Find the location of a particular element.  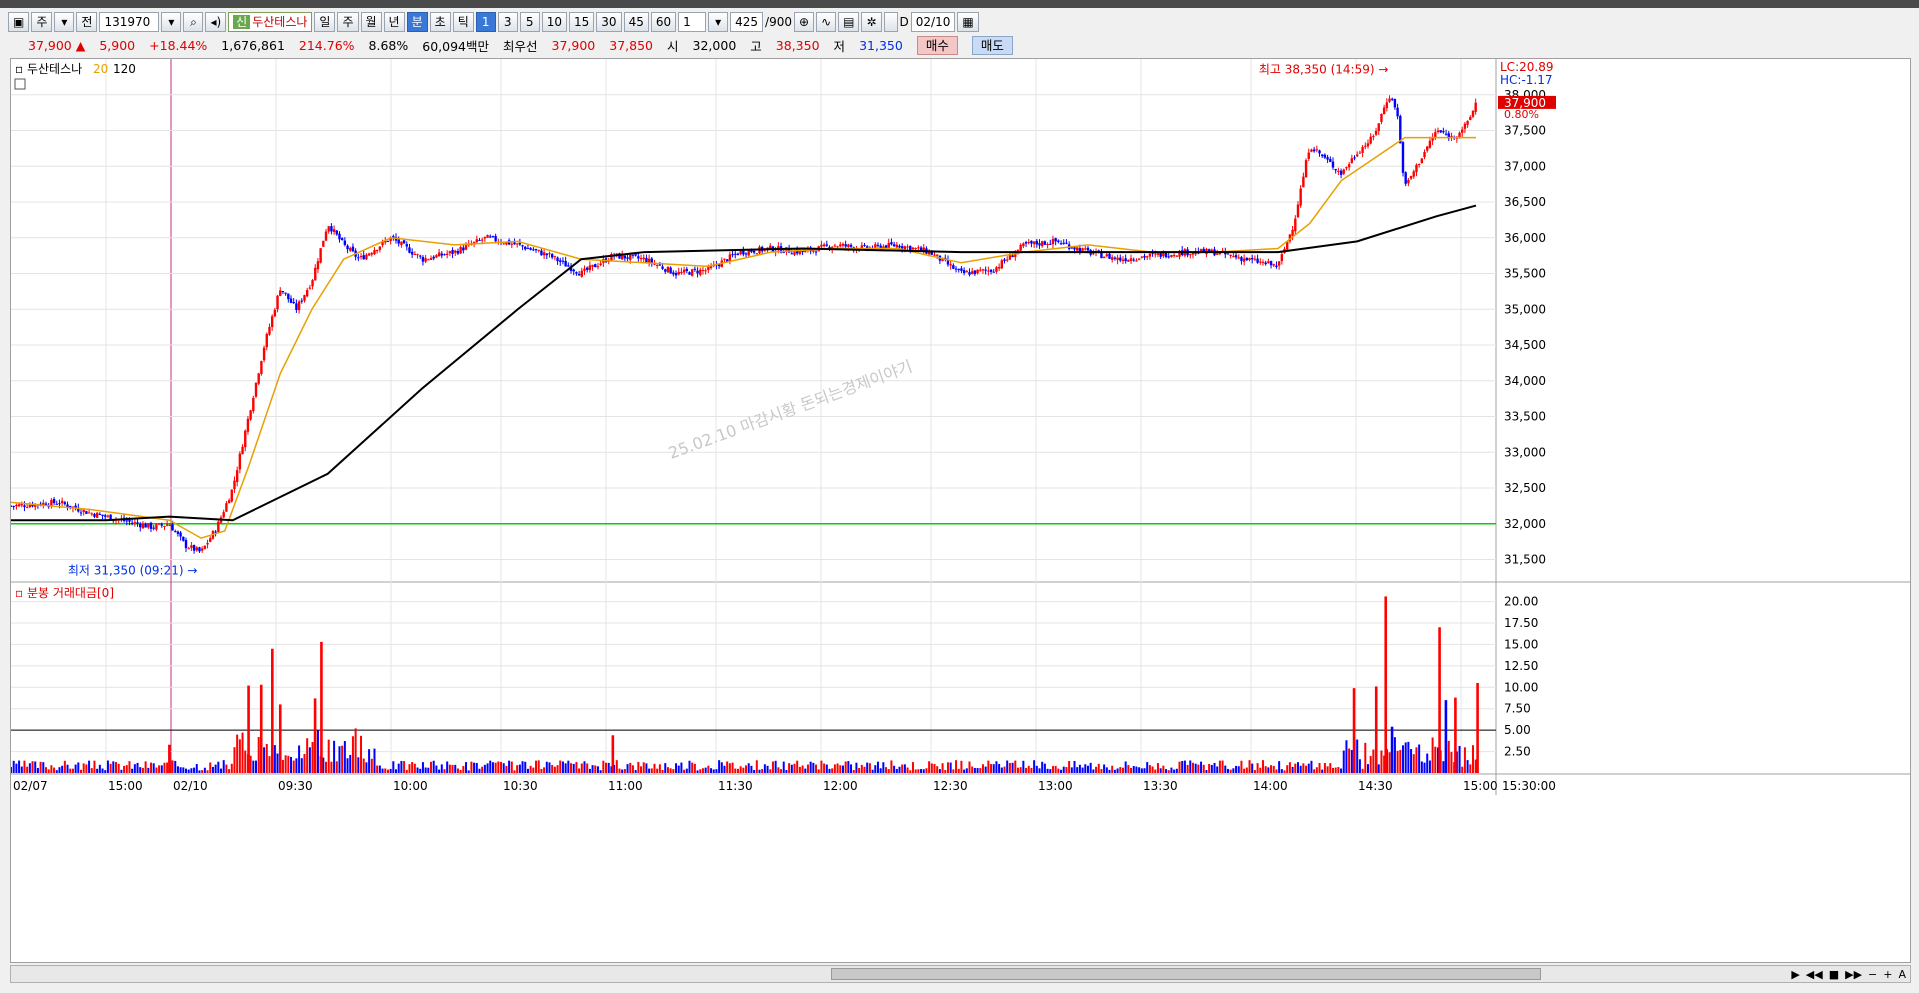

layout-icon: ▣ is located at coordinates (19, 22).